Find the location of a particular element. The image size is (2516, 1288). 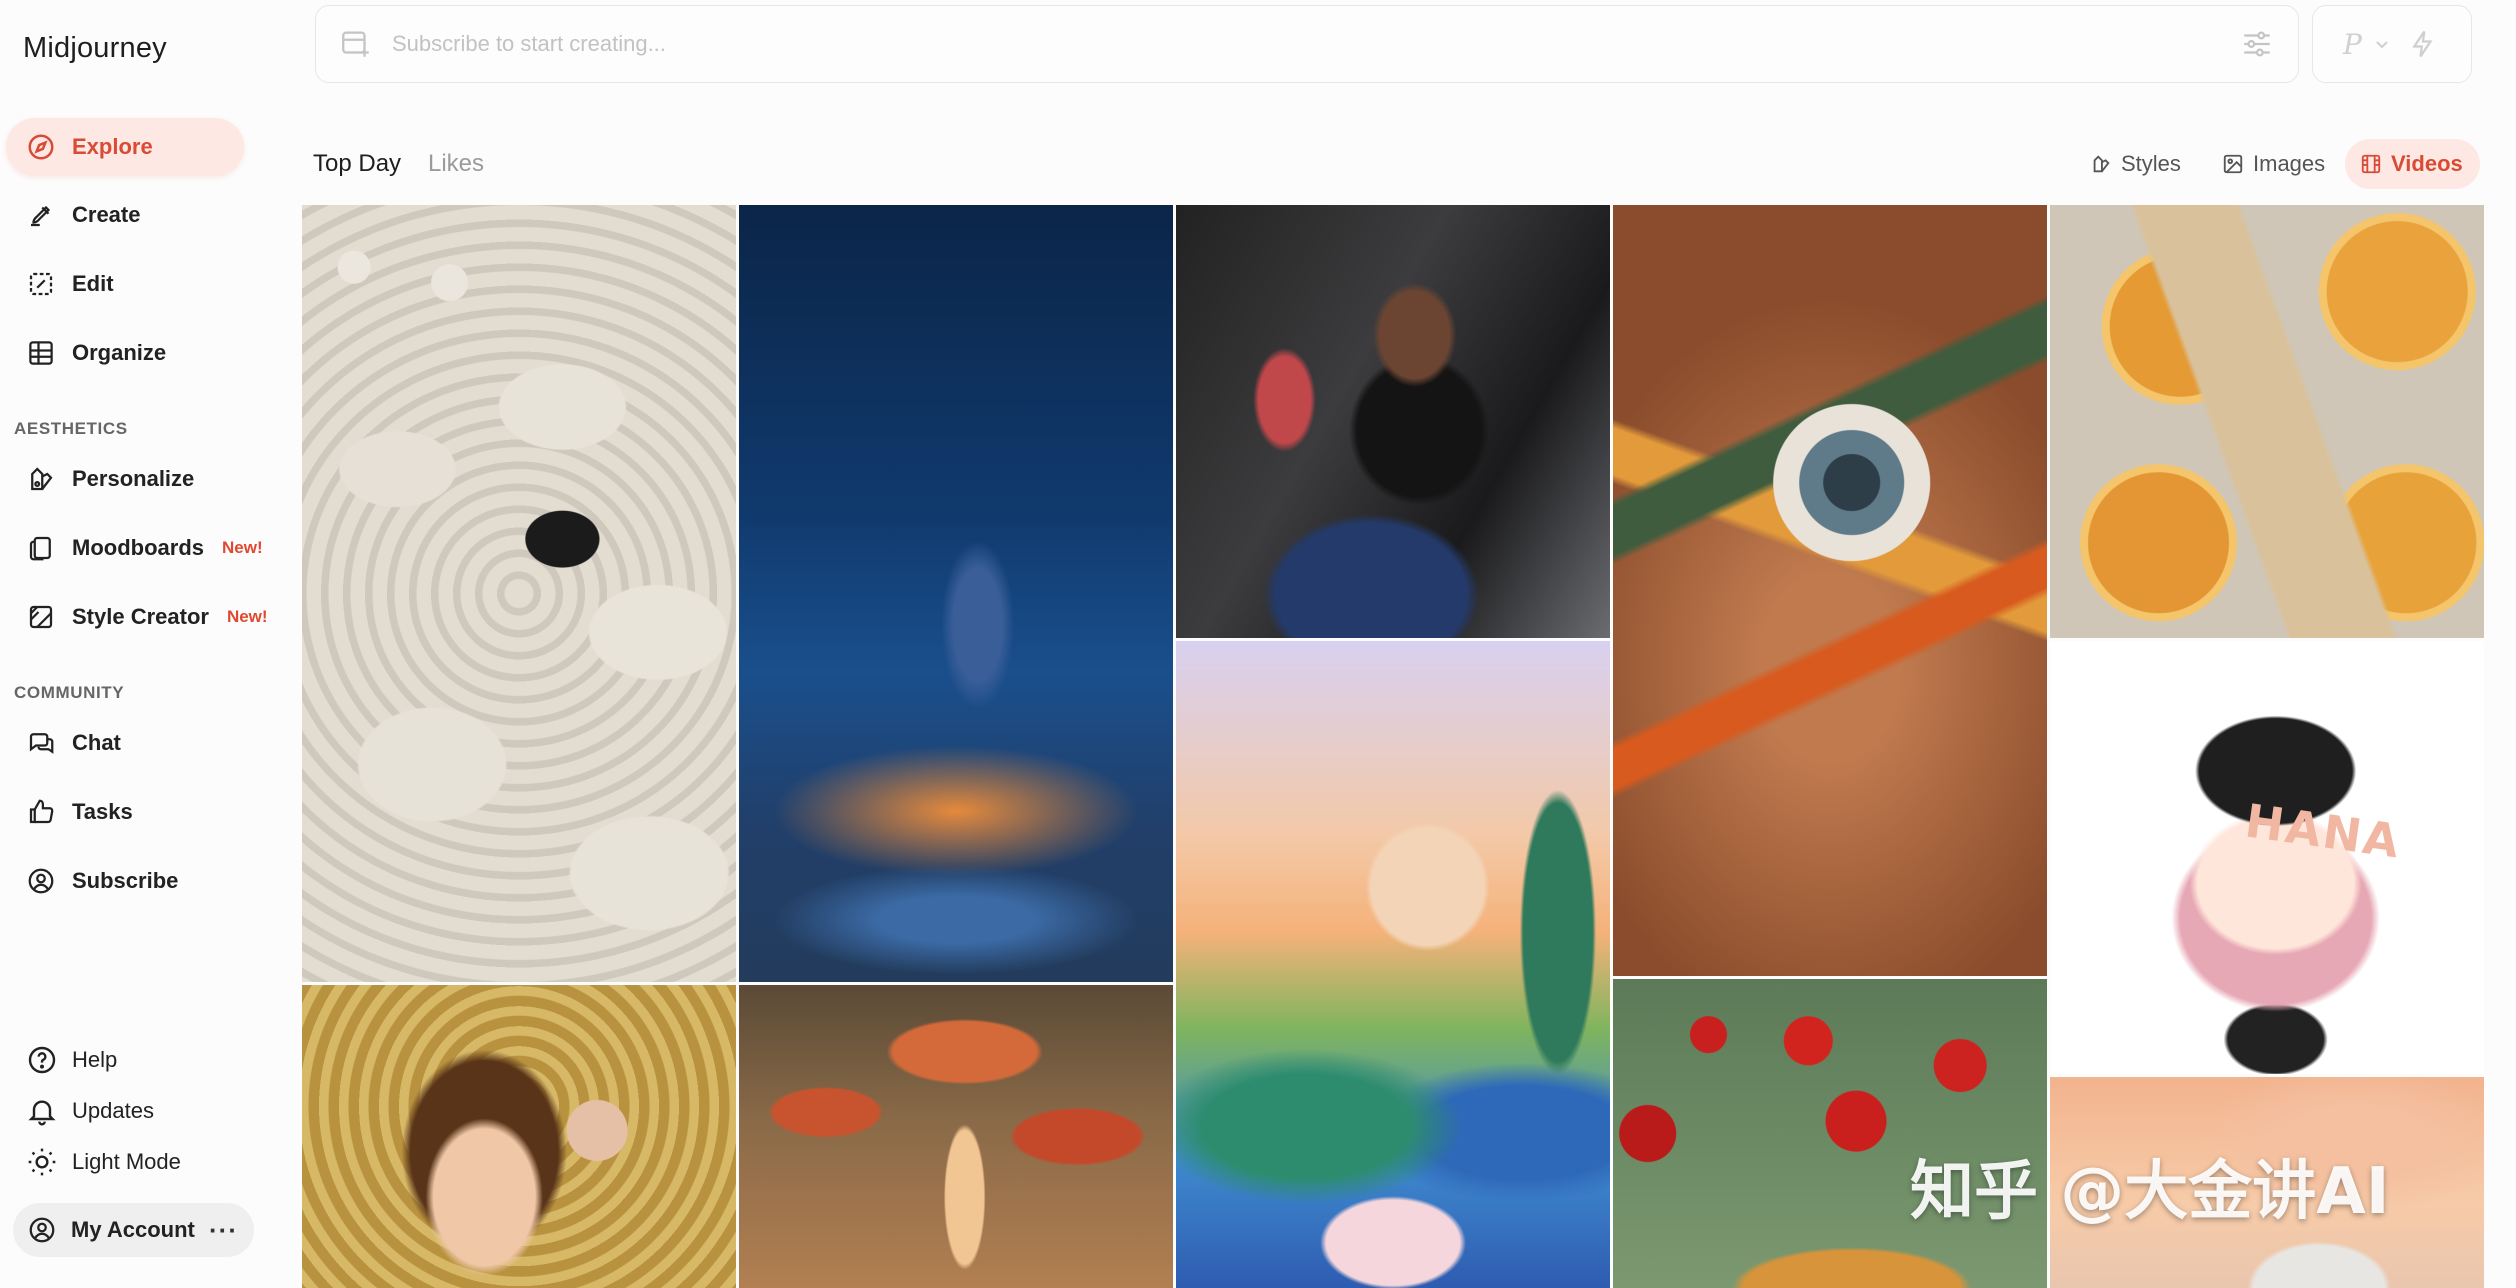

sidebar-item-style-creator: Style Creator New! is located at coordinates (137, 617).